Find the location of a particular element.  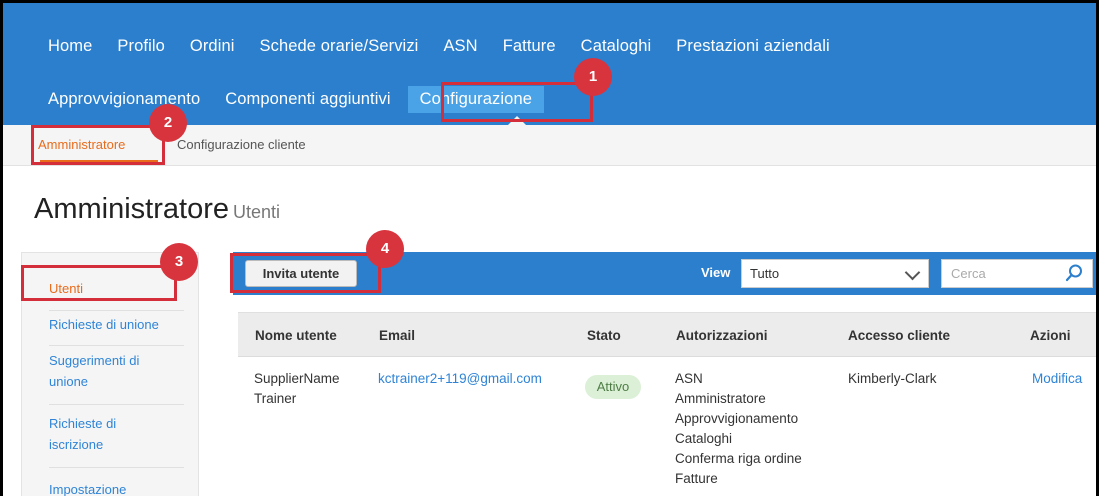

edit-user-link: Modifica is located at coordinates (1057, 379).